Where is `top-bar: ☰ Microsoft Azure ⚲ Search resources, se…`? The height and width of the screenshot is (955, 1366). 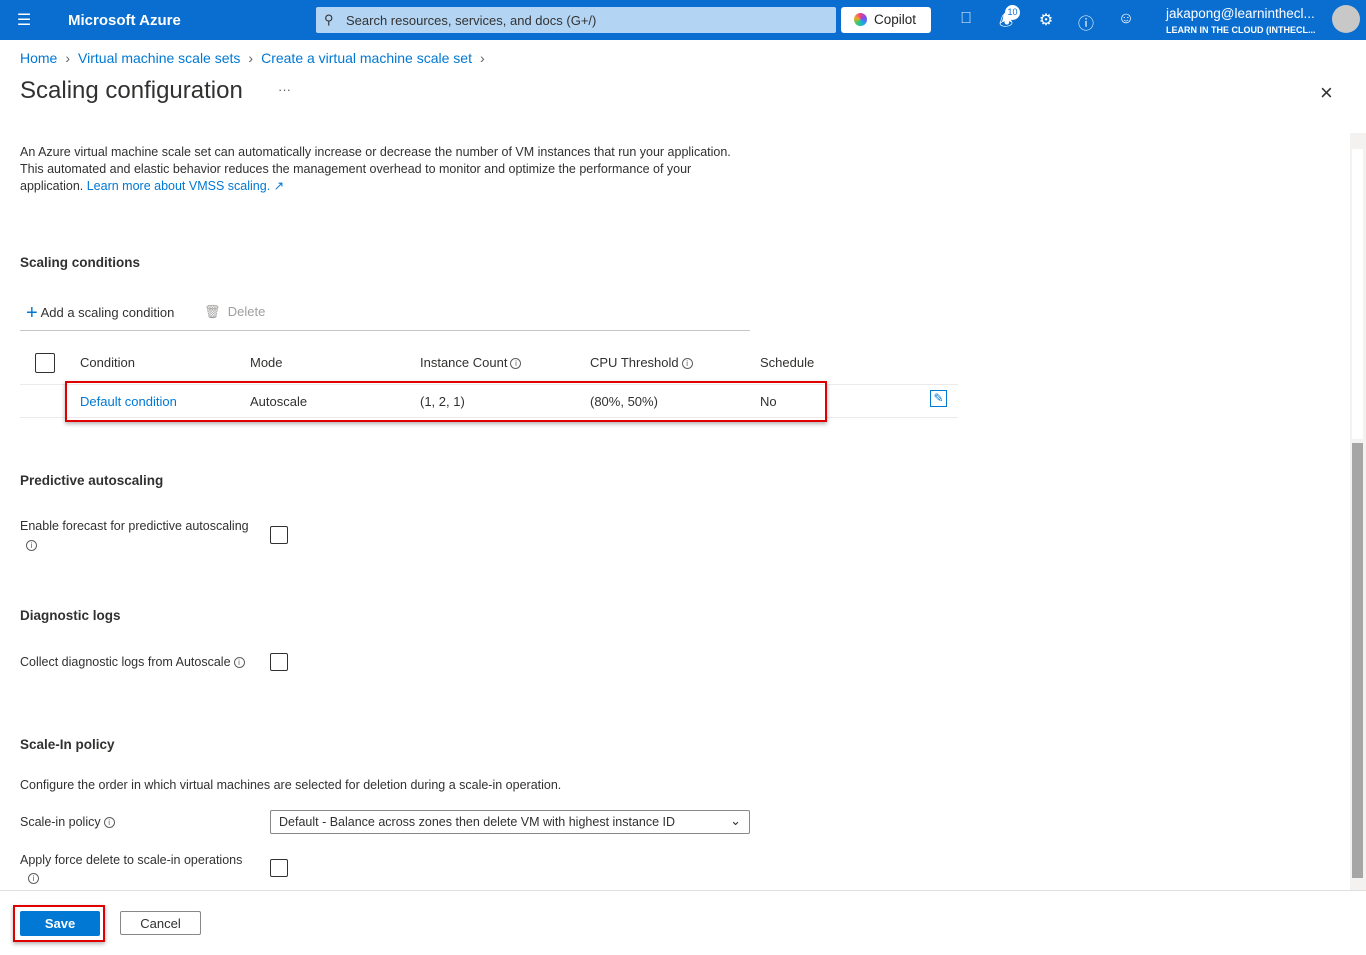 top-bar: ☰ Microsoft Azure ⚲ Search resources, se… is located at coordinates (683, 20).